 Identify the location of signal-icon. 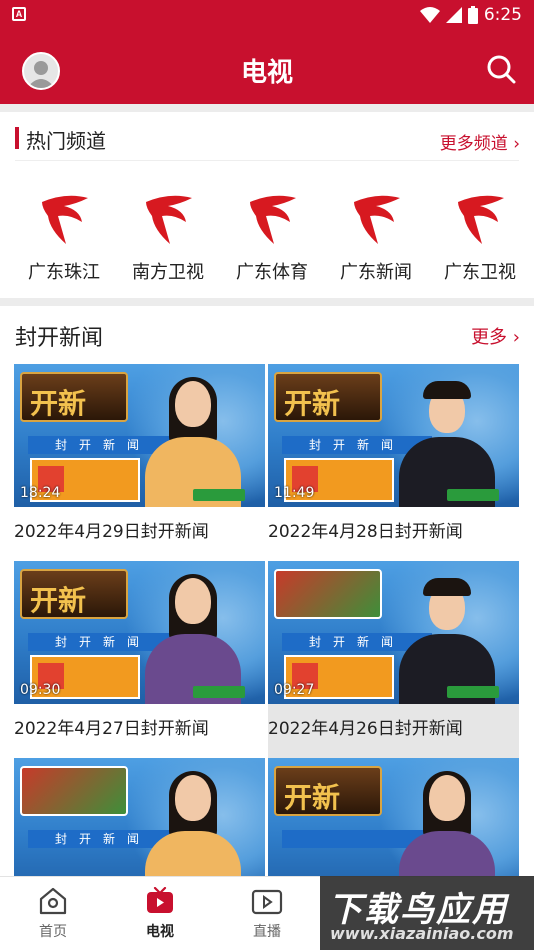
(453, 15).